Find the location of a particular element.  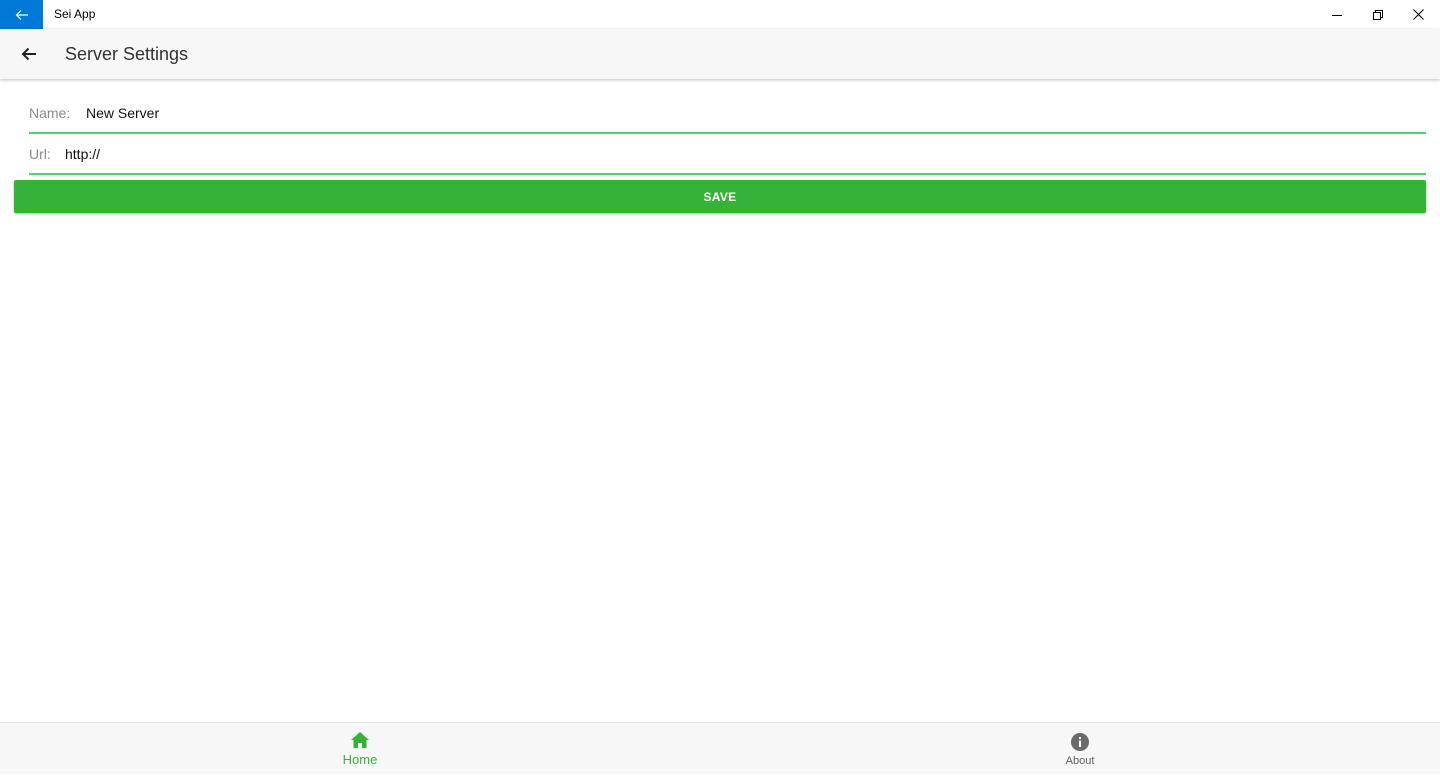

nav-label-home: Home is located at coordinates (360, 759).